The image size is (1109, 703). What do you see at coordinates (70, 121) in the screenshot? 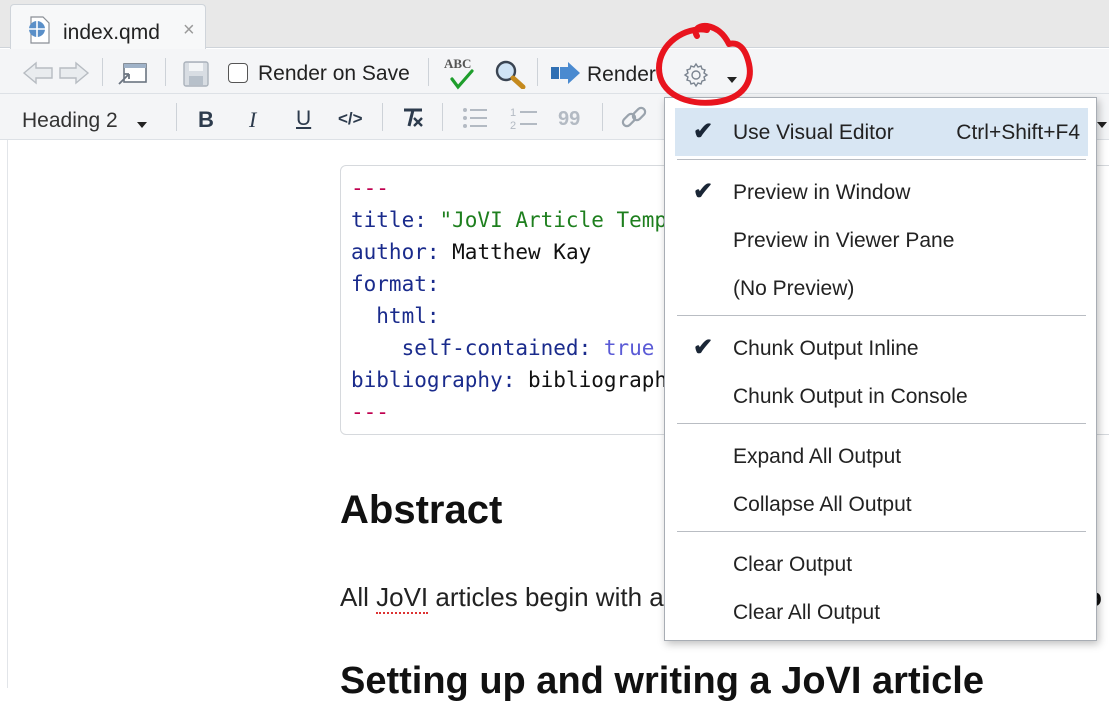
I see `heading-style-select: Heading 2` at bounding box center [70, 121].